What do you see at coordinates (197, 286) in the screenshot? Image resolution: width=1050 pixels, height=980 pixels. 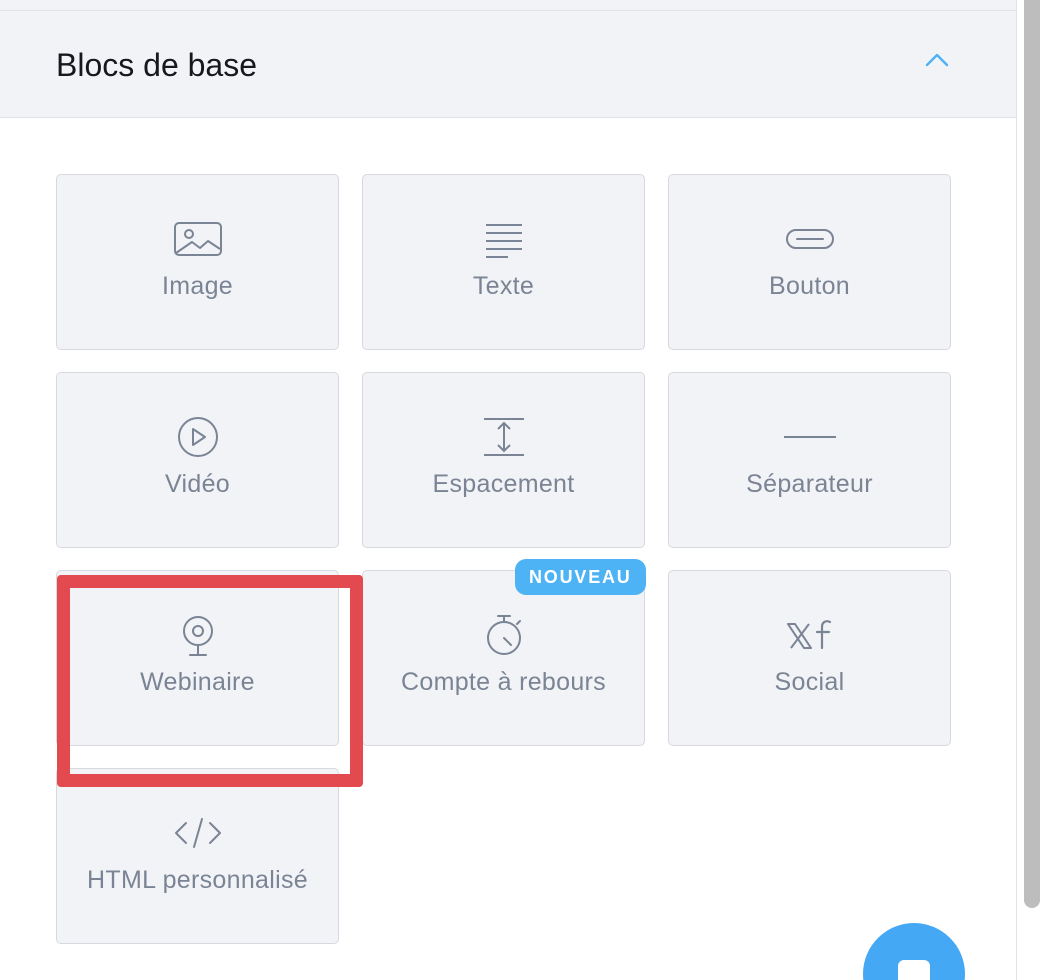 I see `block-label: Image` at bounding box center [197, 286].